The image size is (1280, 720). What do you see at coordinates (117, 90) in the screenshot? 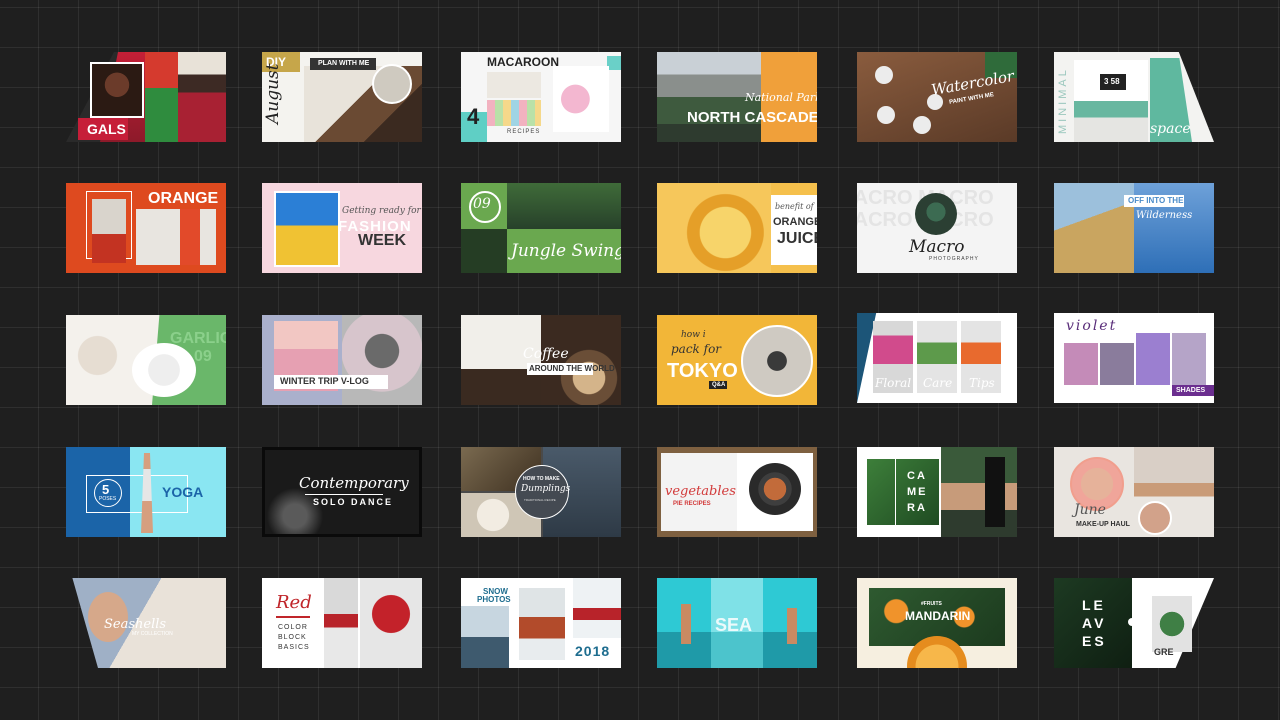
I see `gals-portrait` at bounding box center [117, 90].